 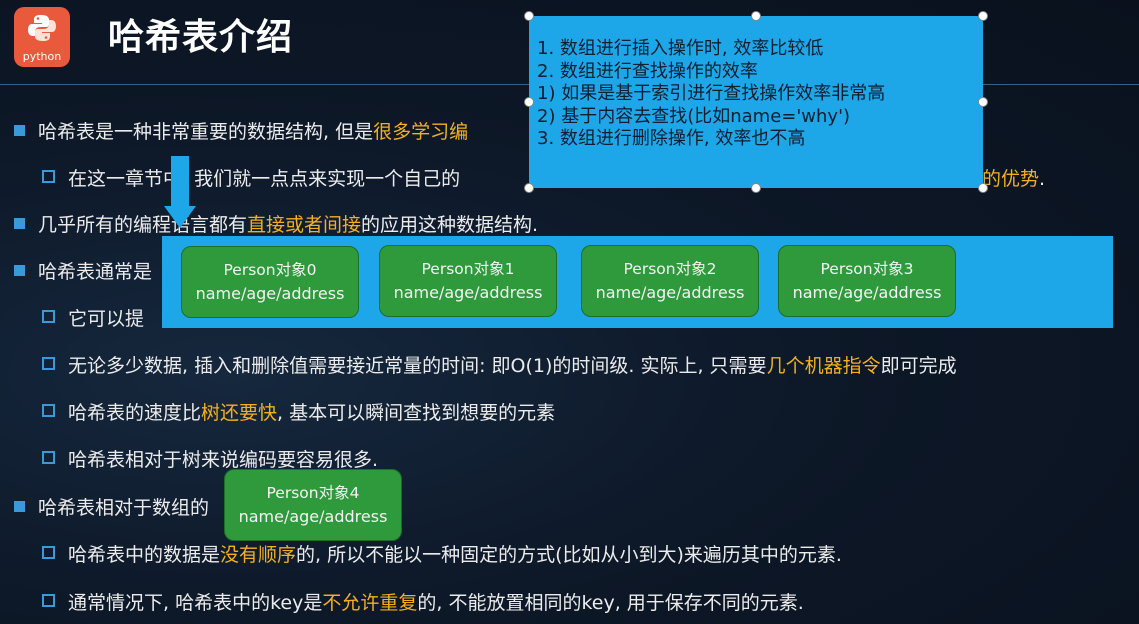 I want to click on person-box-title: Person对象4, so click(x=313, y=493).